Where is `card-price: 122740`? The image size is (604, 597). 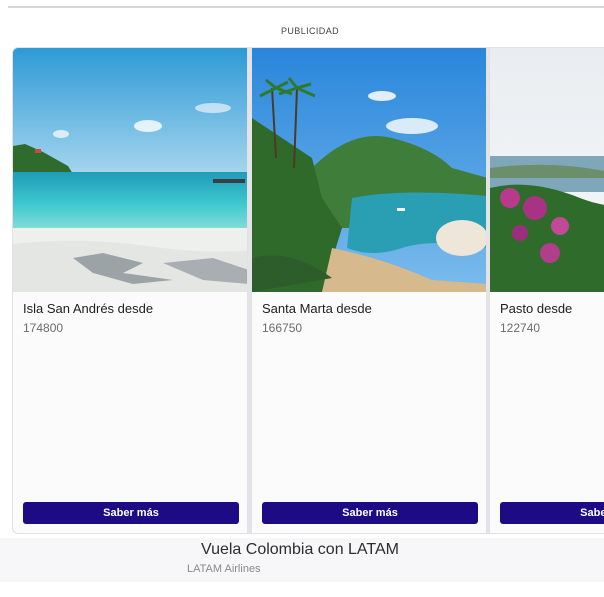
card-price: 122740 is located at coordinates (520, 328).